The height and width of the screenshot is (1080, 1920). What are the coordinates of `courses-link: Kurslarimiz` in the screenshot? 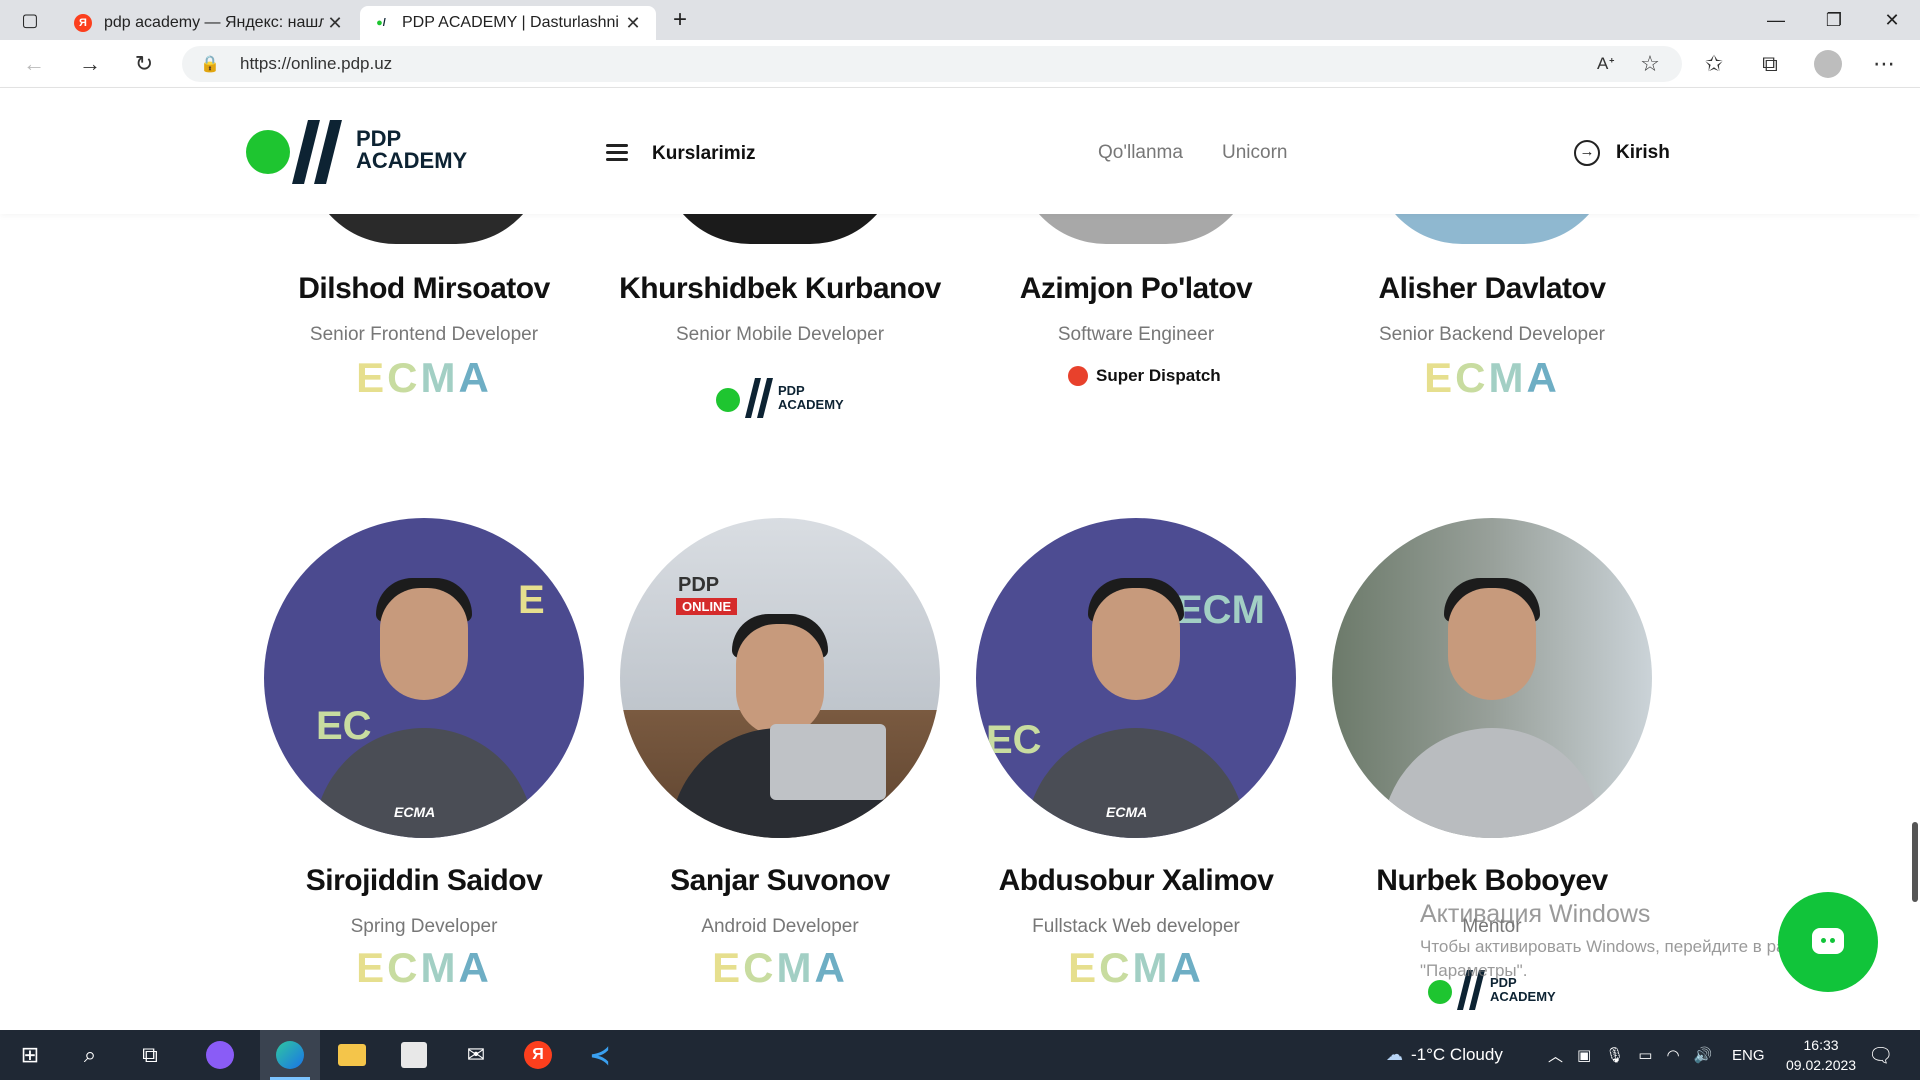 It's located at (703, 154).